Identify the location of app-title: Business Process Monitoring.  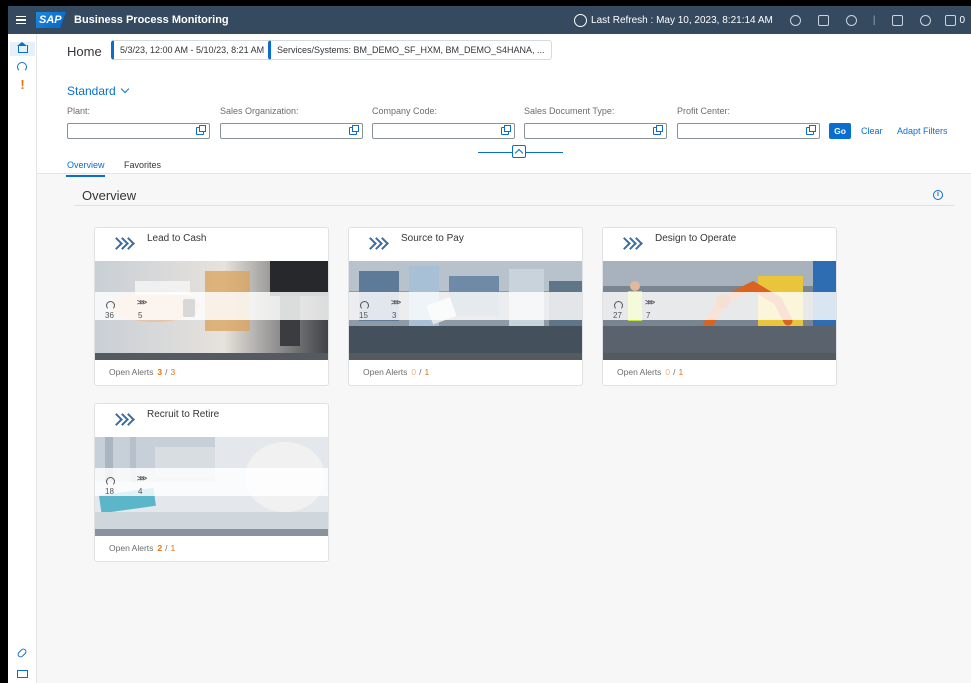
(151, 20).